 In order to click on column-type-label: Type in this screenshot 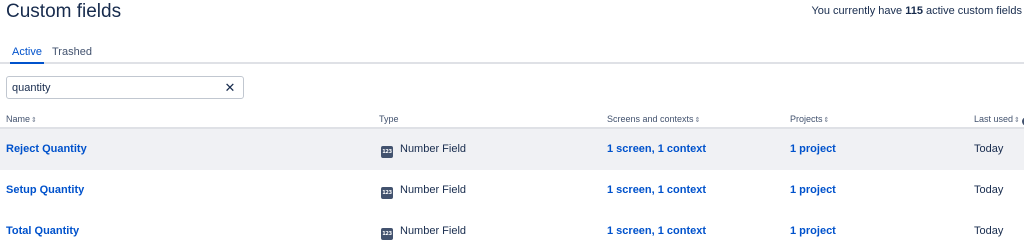, I will do `click(389, 119)`.